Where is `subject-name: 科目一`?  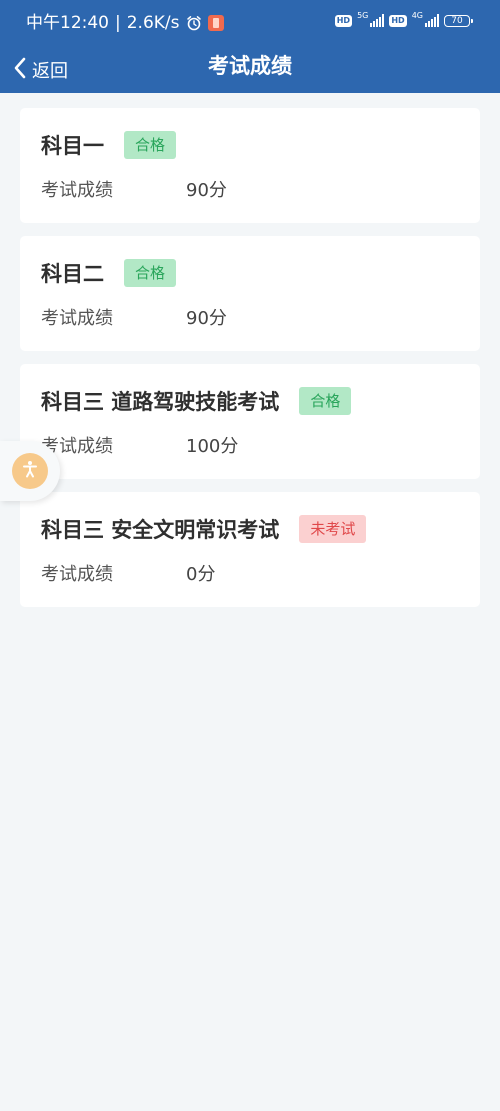
subject-name: 科目一 is located at coordinates (72, 146).